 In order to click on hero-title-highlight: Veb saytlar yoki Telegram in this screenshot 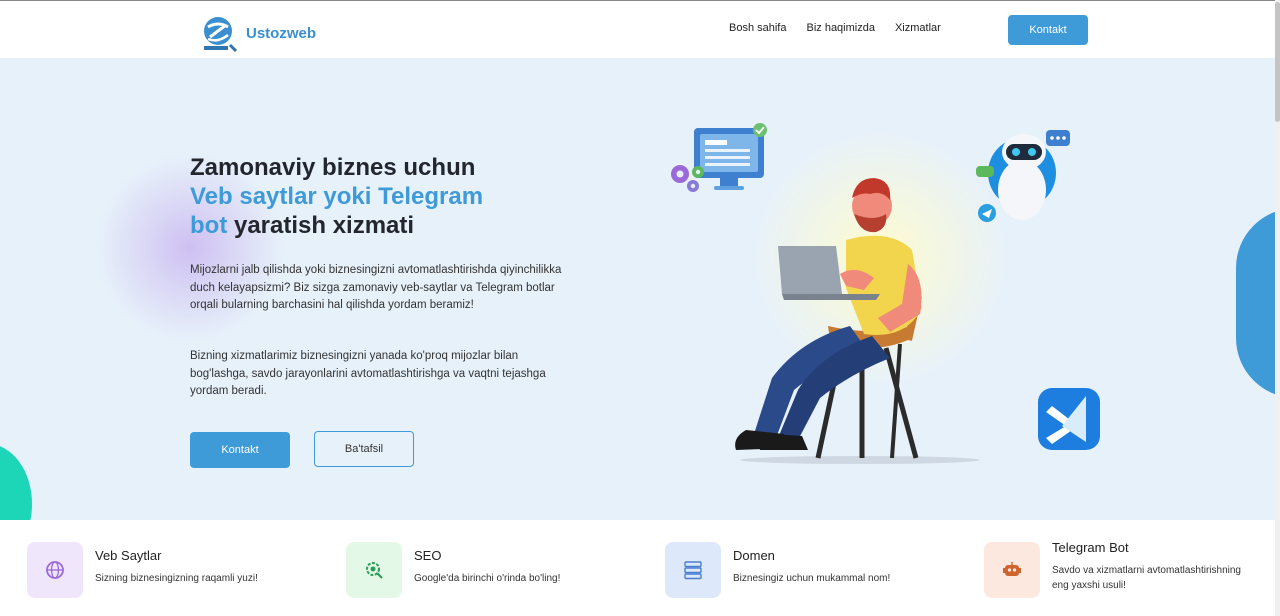, I will do `click(337, 196)`.